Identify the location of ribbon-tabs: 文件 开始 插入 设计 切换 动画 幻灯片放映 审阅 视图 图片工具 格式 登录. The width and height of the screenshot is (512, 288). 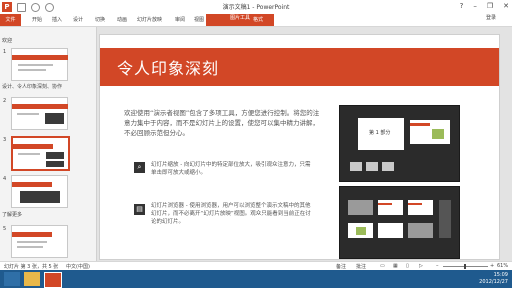
(256, 20).